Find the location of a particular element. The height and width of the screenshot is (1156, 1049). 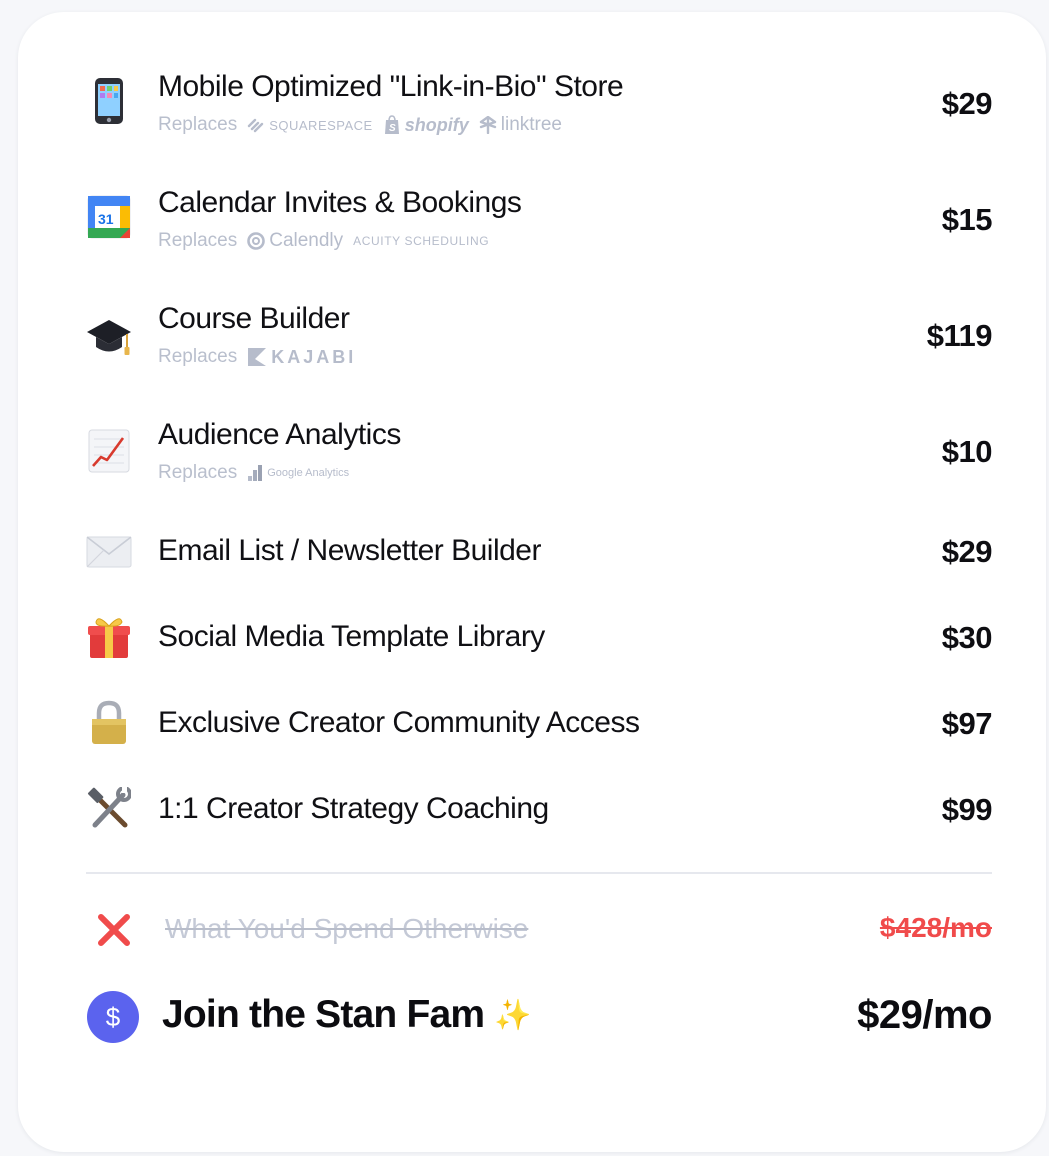

kajabi-icon is located at coordinates (257, 357).